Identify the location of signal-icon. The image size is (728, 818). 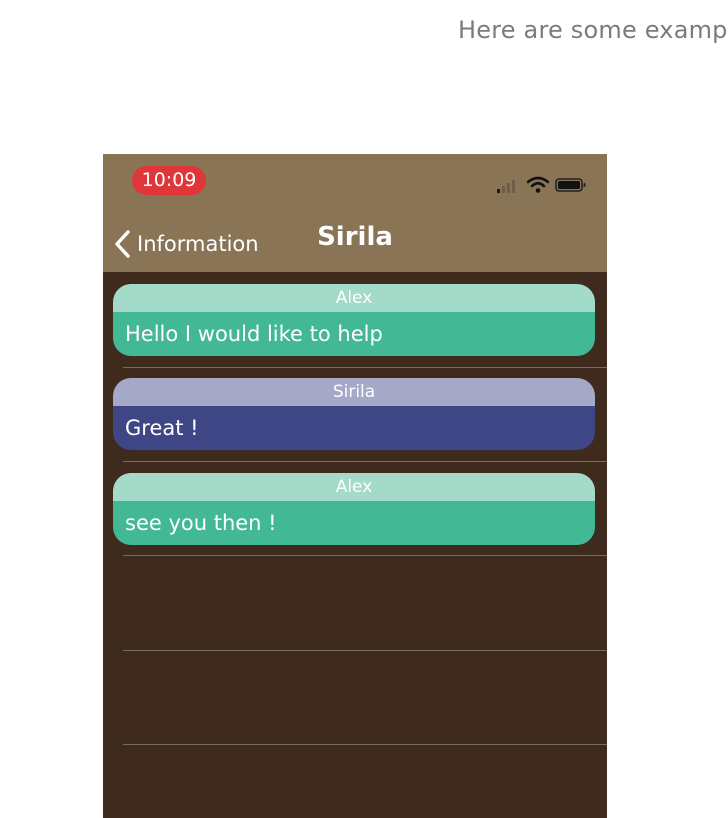
(508, 185).